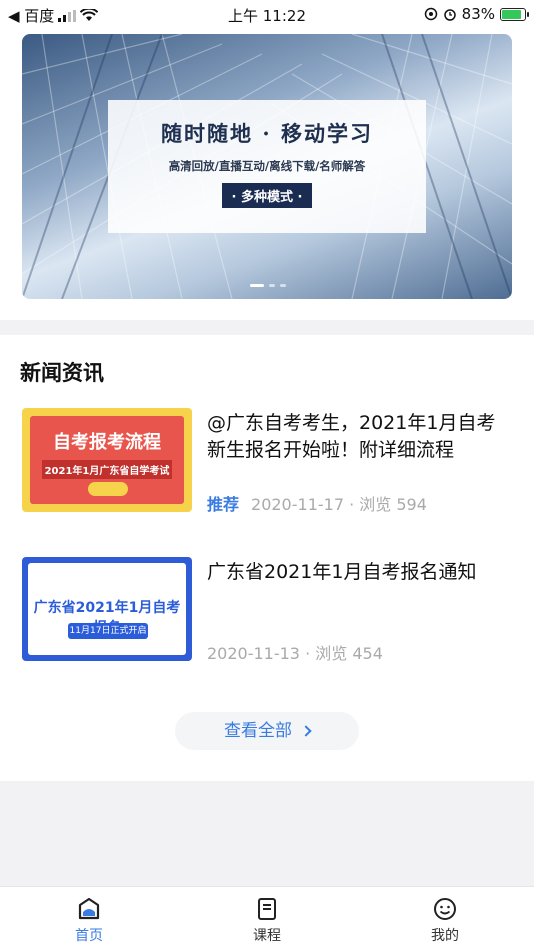 This screenshot has height=950, width=534. I want to click on carousel-indicator, so click(268, 285).